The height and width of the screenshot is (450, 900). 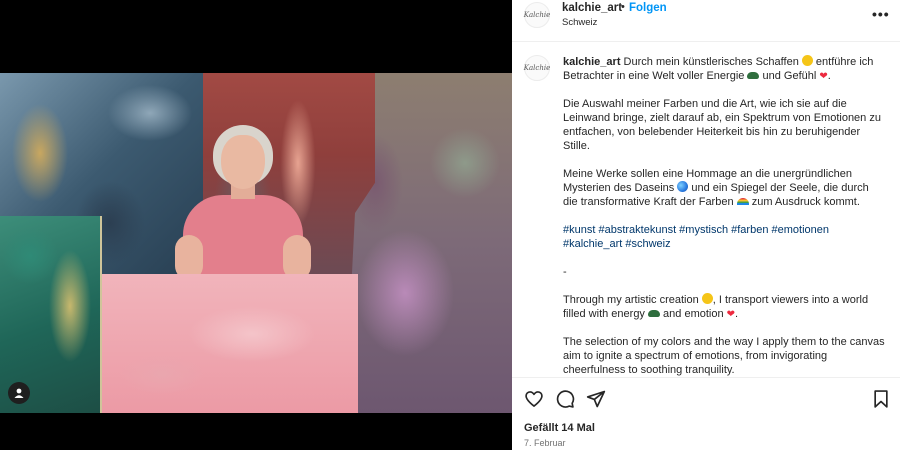 What do you see at coordinates (596, 399) in the screenshot?
I see `share-icon` at bounding box center [596, 399].